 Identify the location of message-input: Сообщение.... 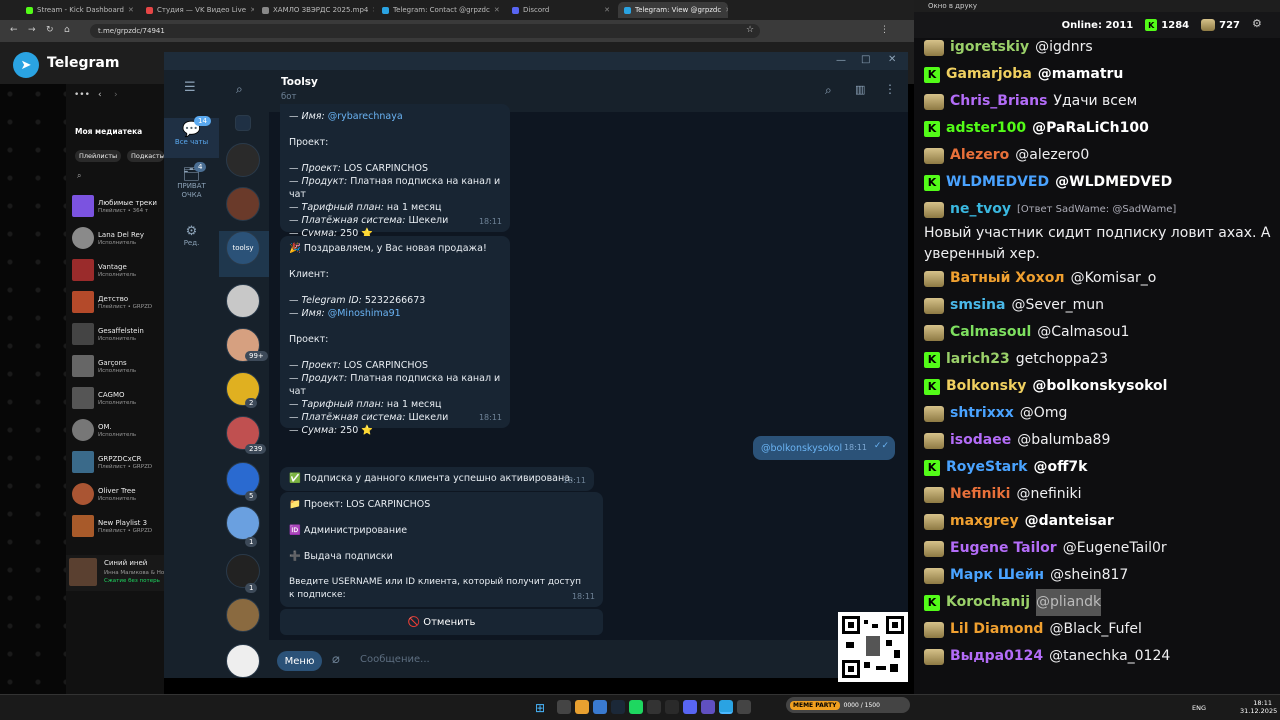
(395, 659).